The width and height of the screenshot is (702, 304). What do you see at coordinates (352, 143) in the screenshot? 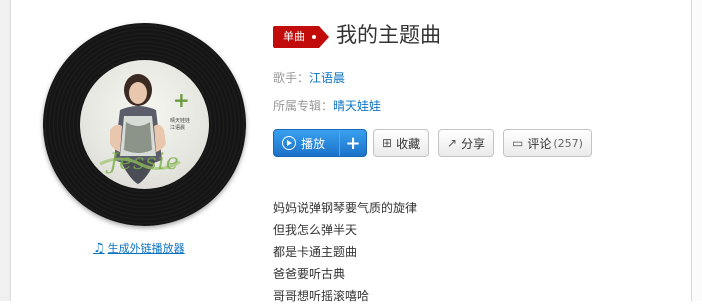
I see `add-to-playlist-button: +` at bounding box center [352, 143].